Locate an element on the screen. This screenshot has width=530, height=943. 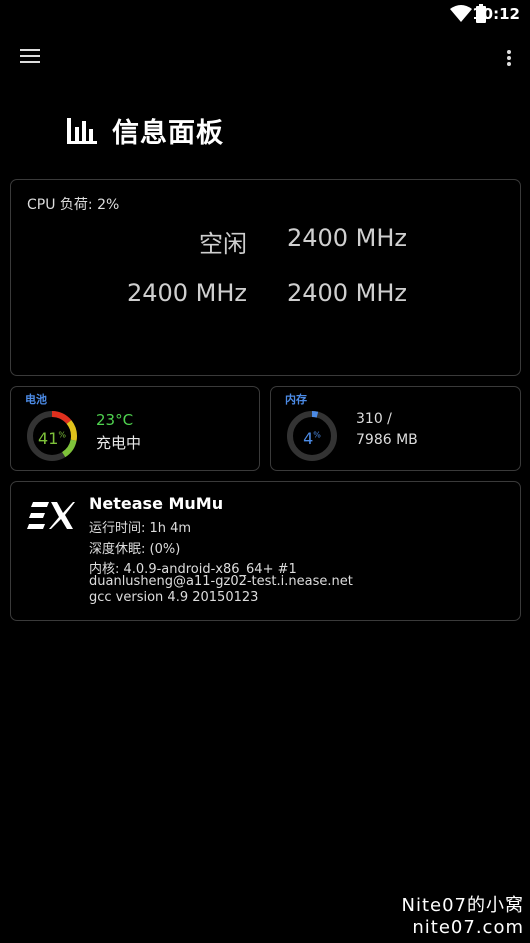
bar-chart-icon is located at coordinates (82, 131).